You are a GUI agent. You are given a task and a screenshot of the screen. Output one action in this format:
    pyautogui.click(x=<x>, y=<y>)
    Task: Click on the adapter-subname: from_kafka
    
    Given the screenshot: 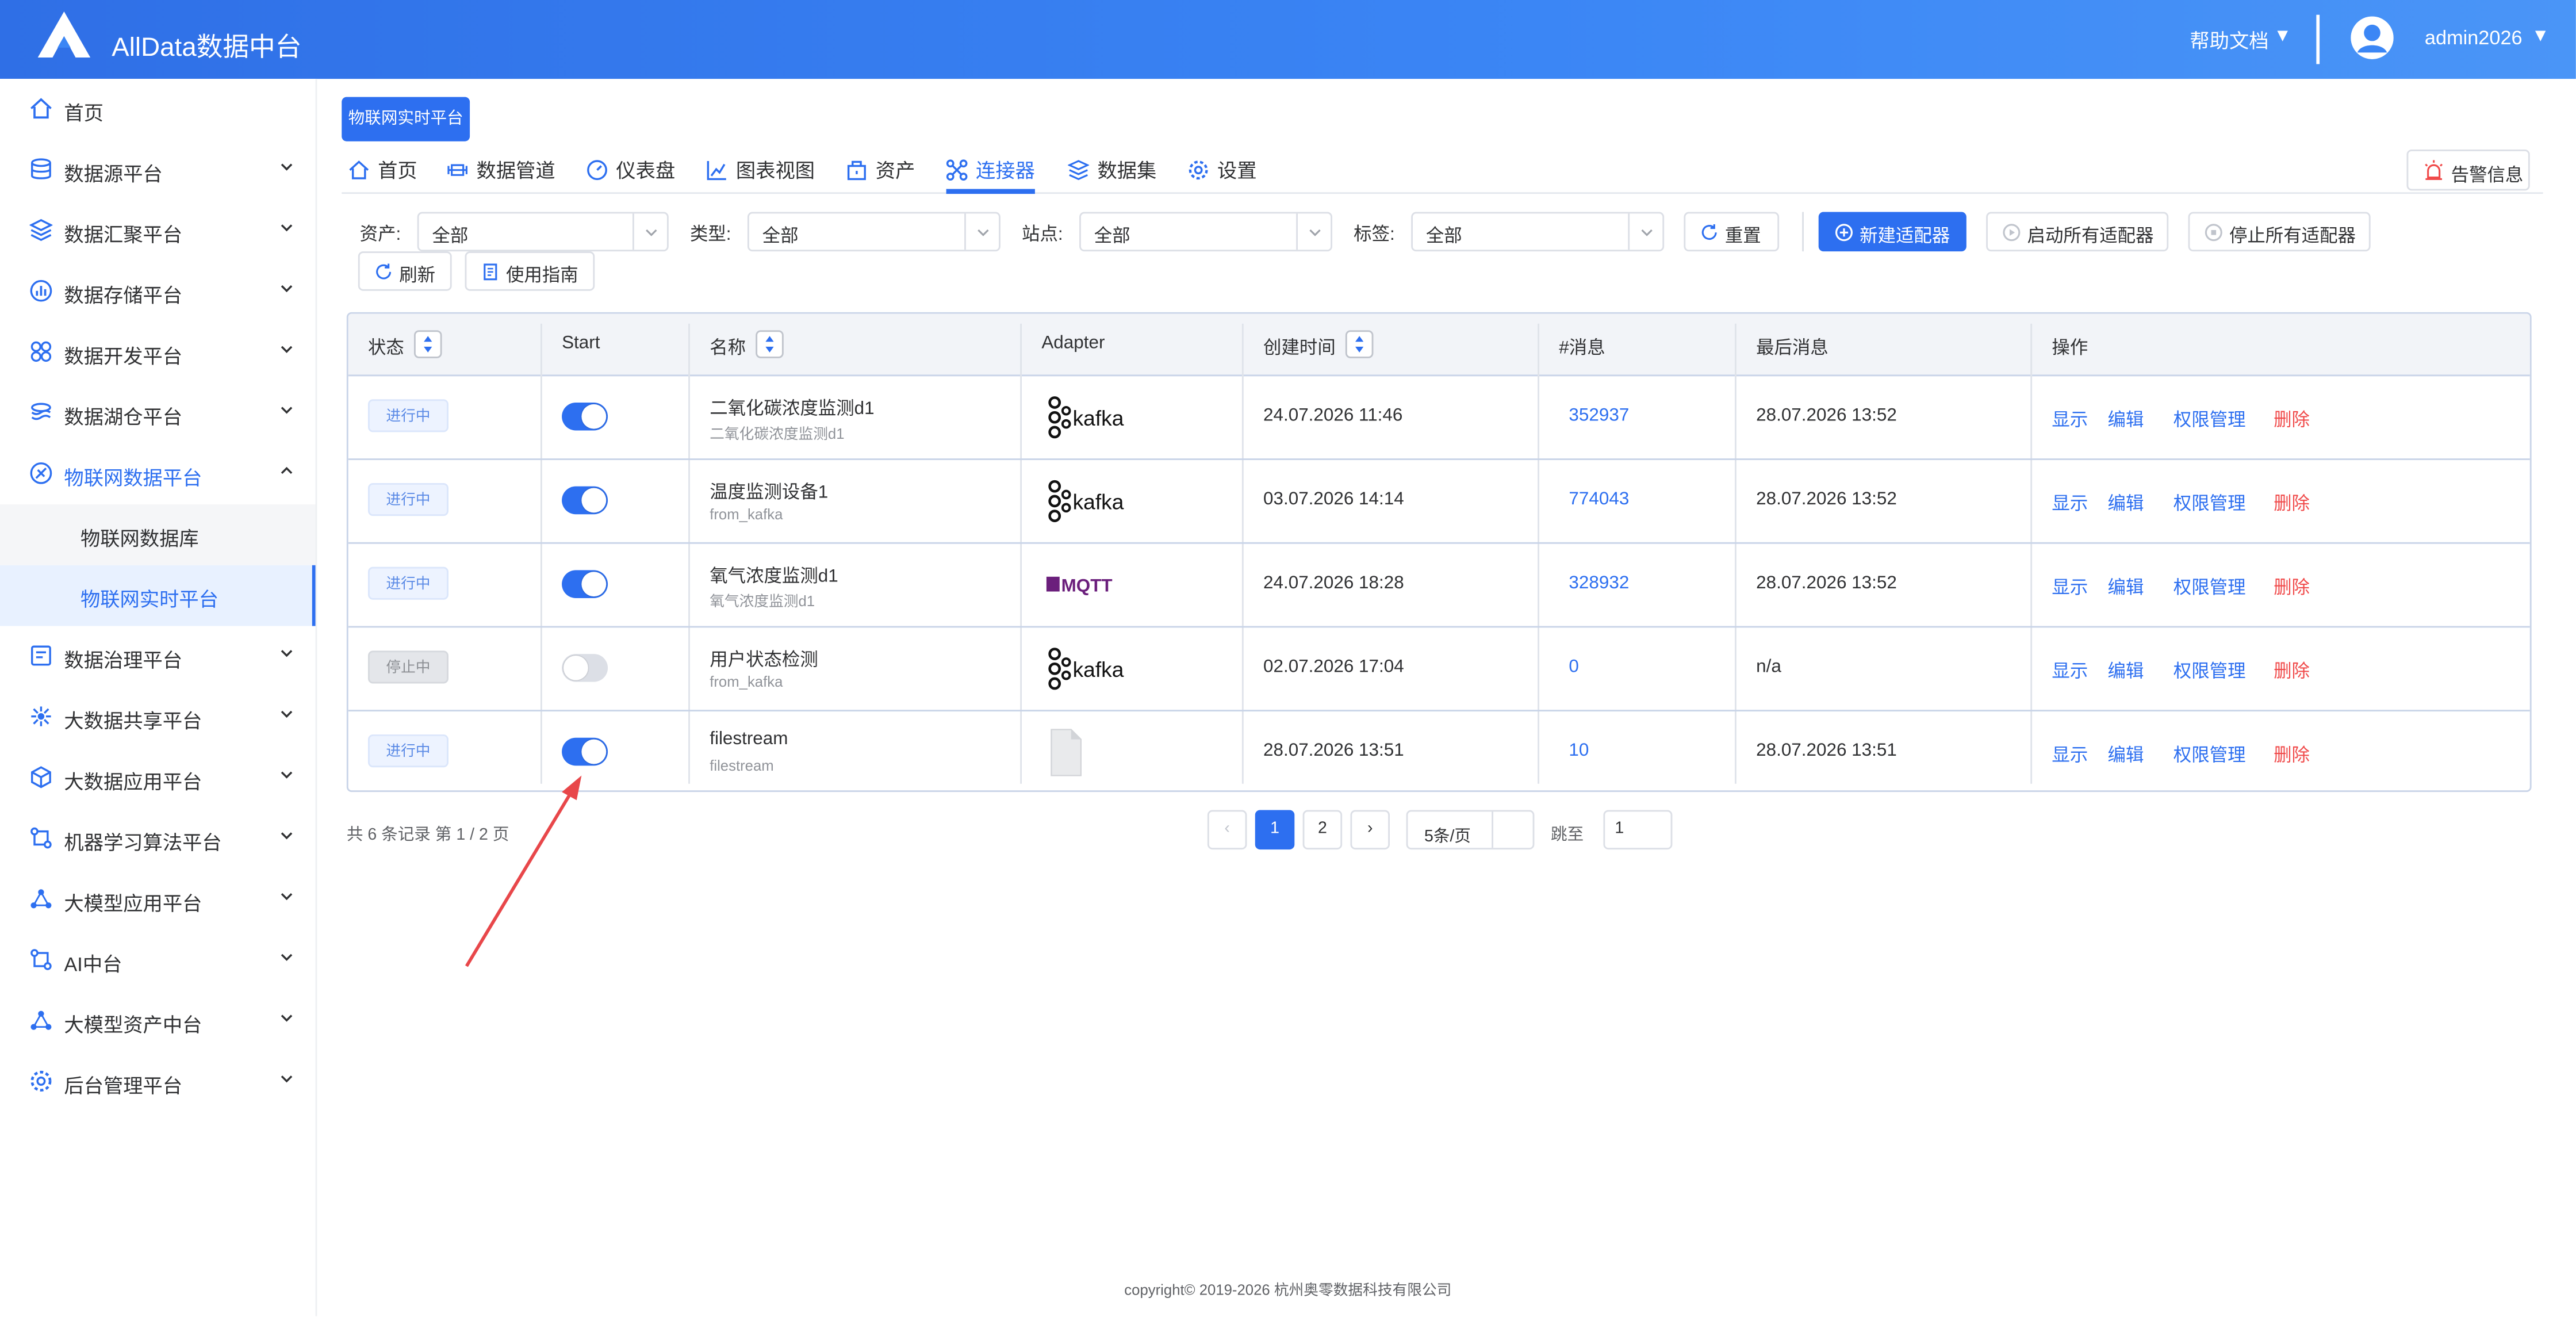 What is the action you would take?
    pyautogui.click(x=746, y=681)
    